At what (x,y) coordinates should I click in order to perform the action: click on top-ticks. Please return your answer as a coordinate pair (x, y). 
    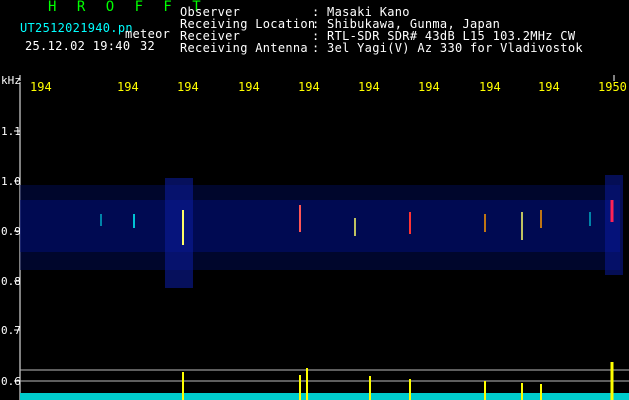
    Looking at the image, I should click on (317, 78).